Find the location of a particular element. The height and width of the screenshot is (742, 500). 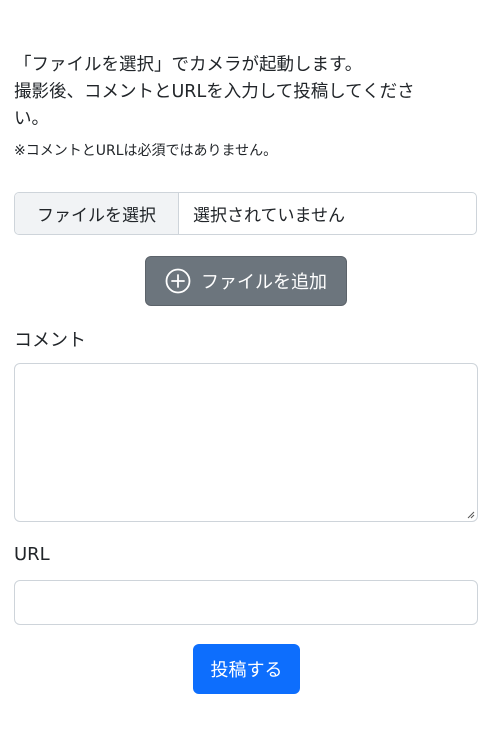

file-status-text: 選択されていません is located at coordinates (269, 216).